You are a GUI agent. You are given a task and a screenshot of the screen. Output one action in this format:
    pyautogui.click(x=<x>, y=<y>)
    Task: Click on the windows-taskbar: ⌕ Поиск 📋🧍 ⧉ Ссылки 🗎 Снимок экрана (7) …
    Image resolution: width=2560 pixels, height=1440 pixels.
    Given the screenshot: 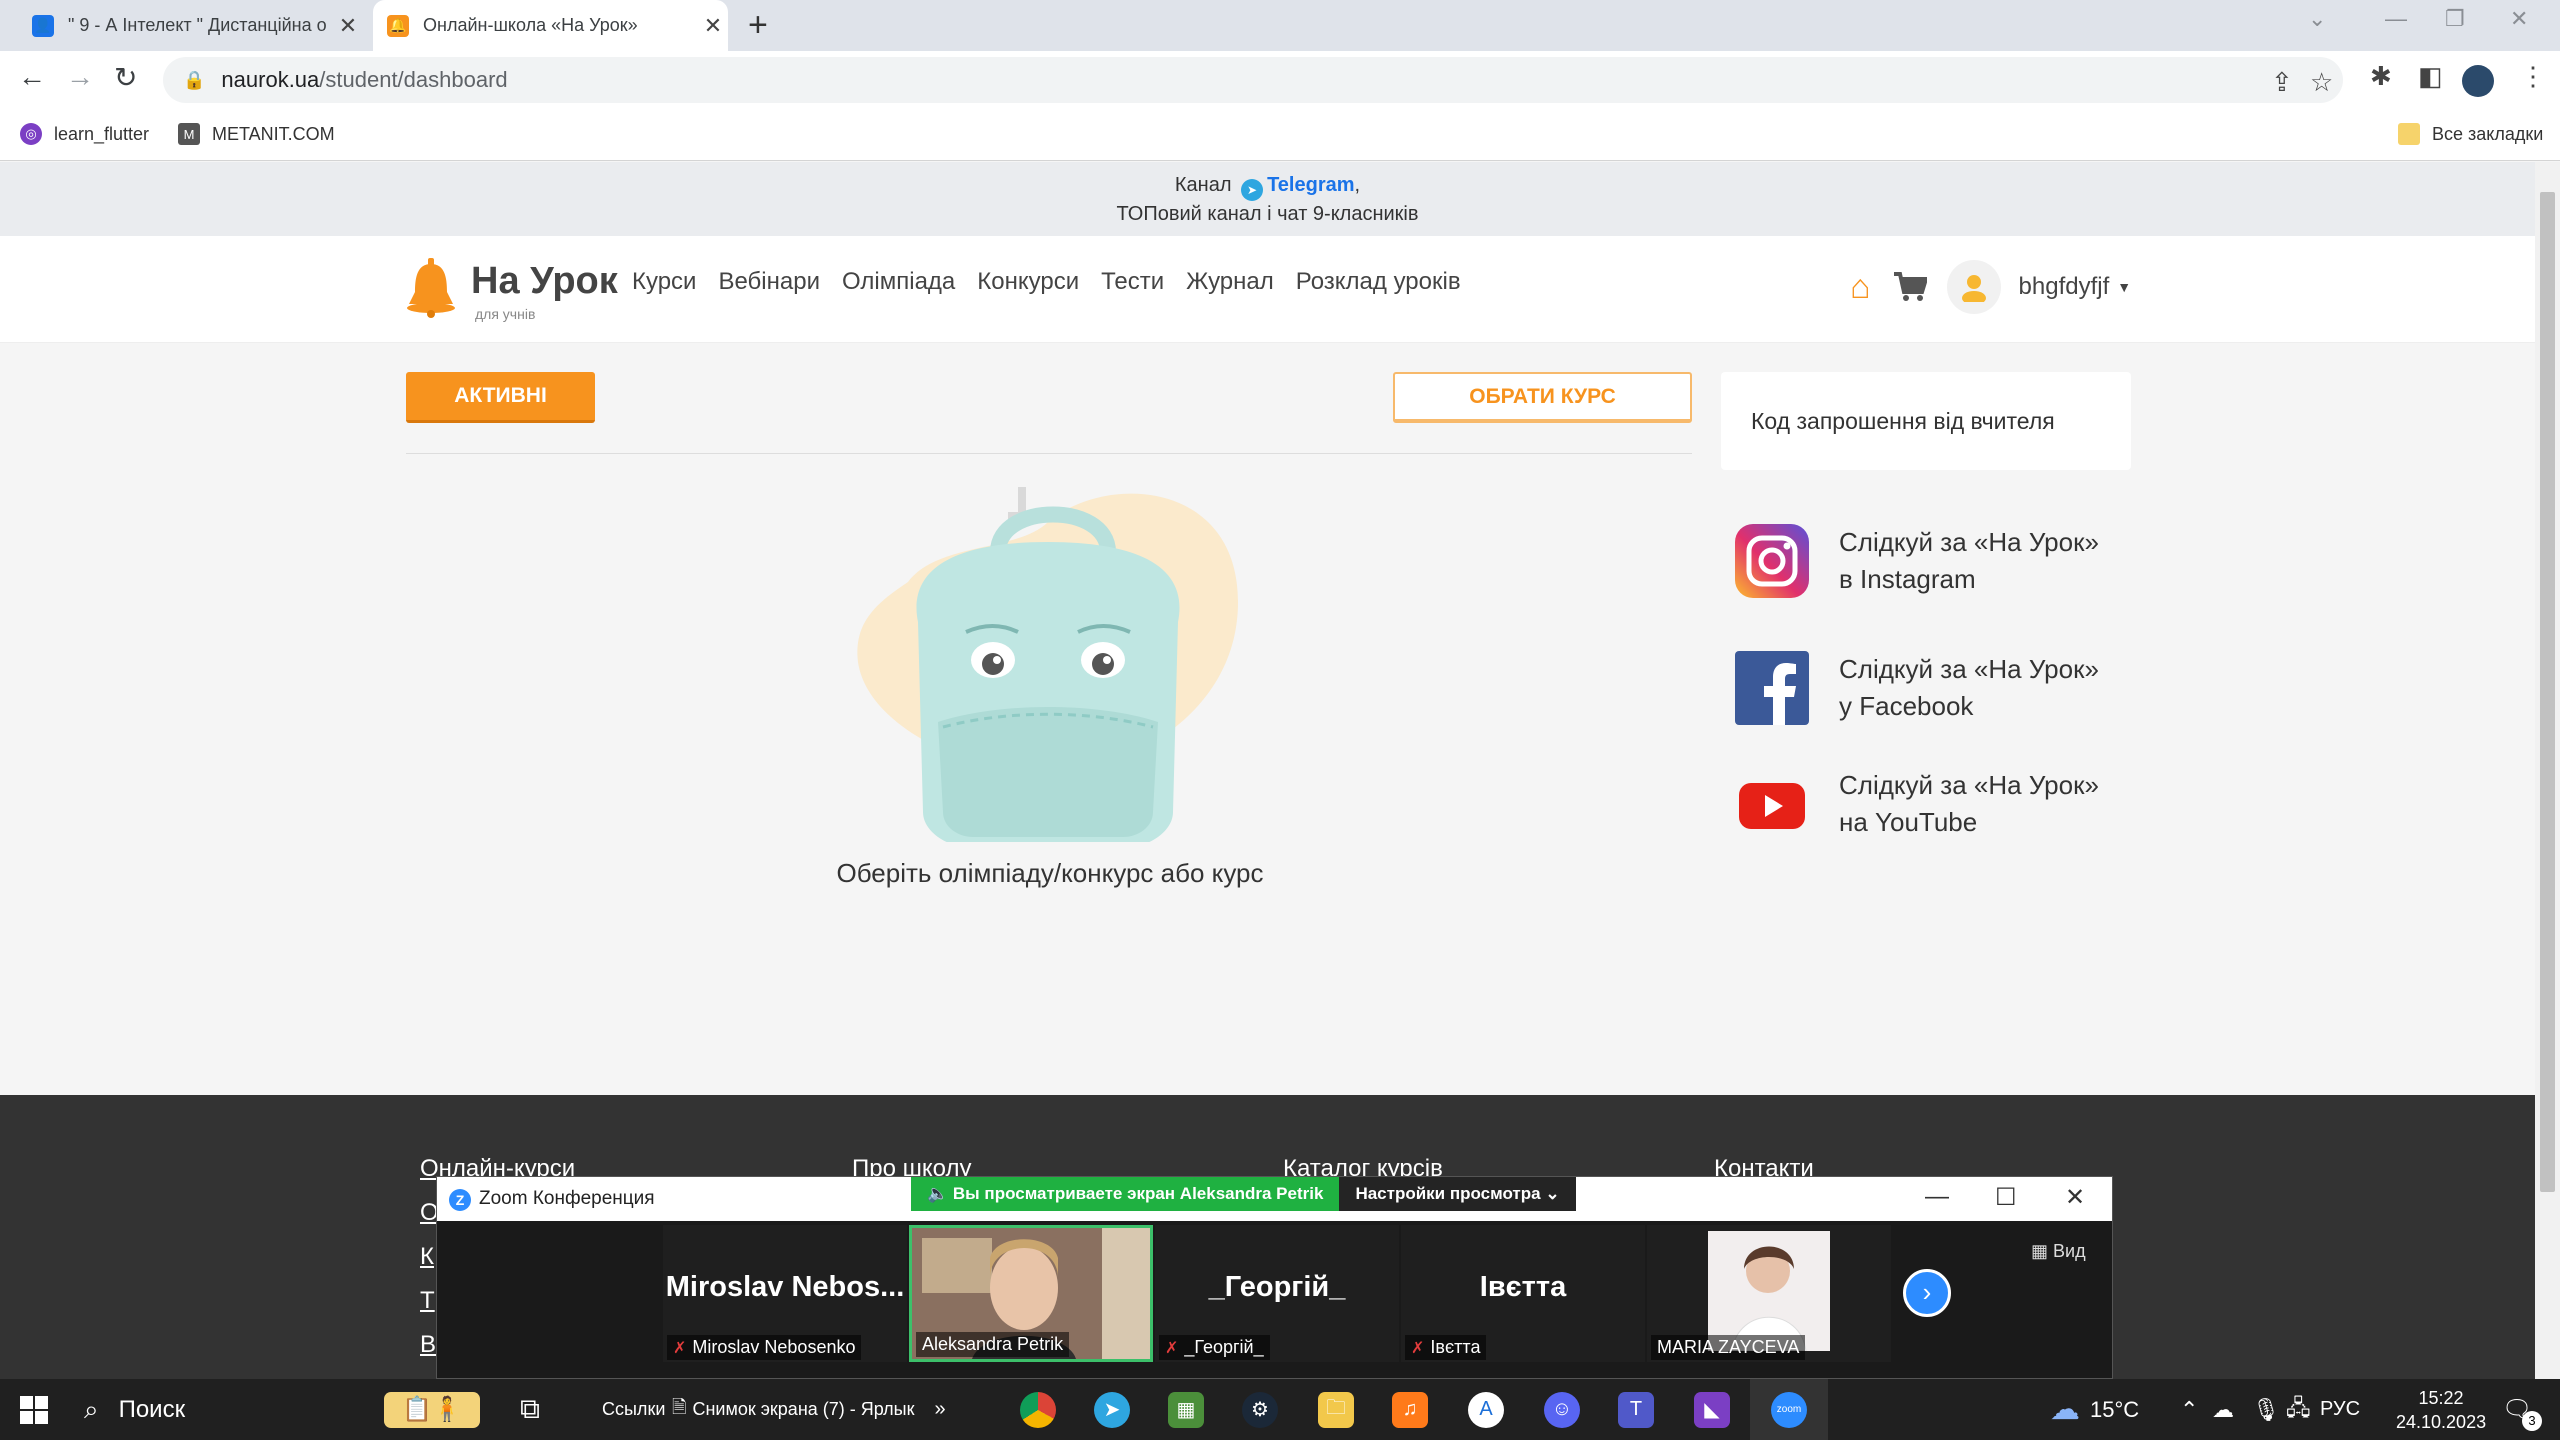 What is the action you would take?
    pyautogui.click(x=1280, y=1409)
    